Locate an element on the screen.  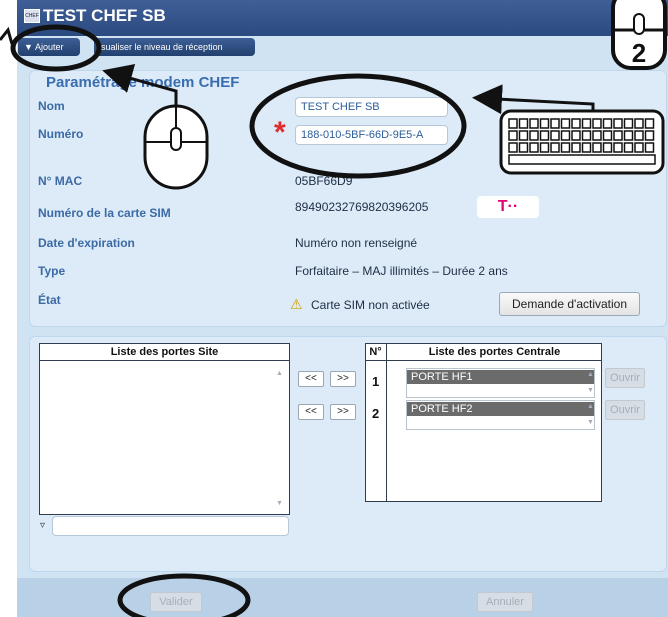
row-number: 2 is located at coordinates (376, 413).